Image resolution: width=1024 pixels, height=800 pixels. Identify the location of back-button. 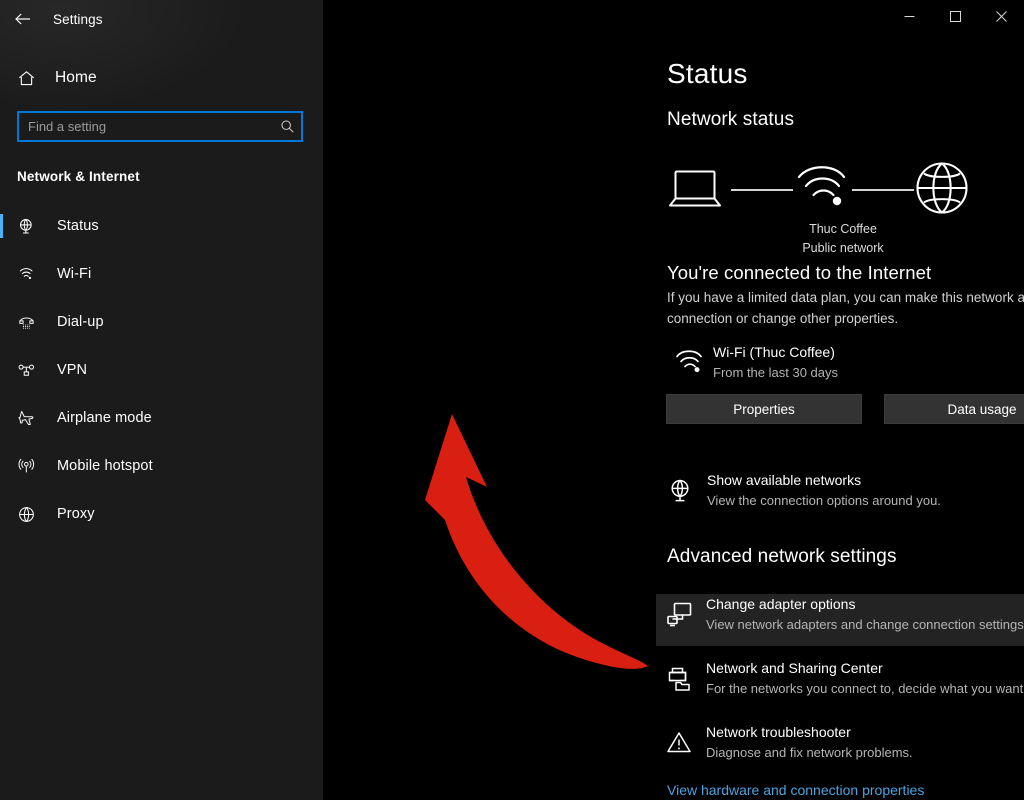
(23, 19).